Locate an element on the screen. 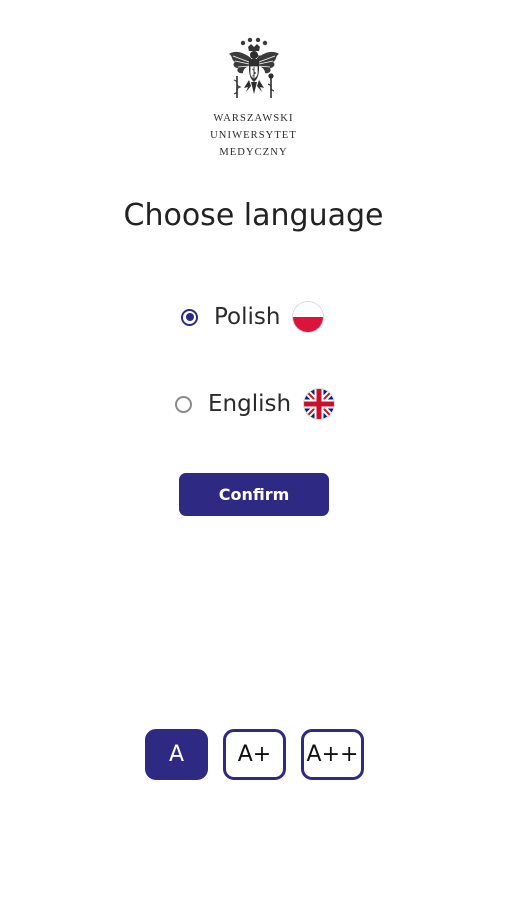 The width and height of the screenshot is (507, 900). language-label-english: English is located at coordinates (250, 404).